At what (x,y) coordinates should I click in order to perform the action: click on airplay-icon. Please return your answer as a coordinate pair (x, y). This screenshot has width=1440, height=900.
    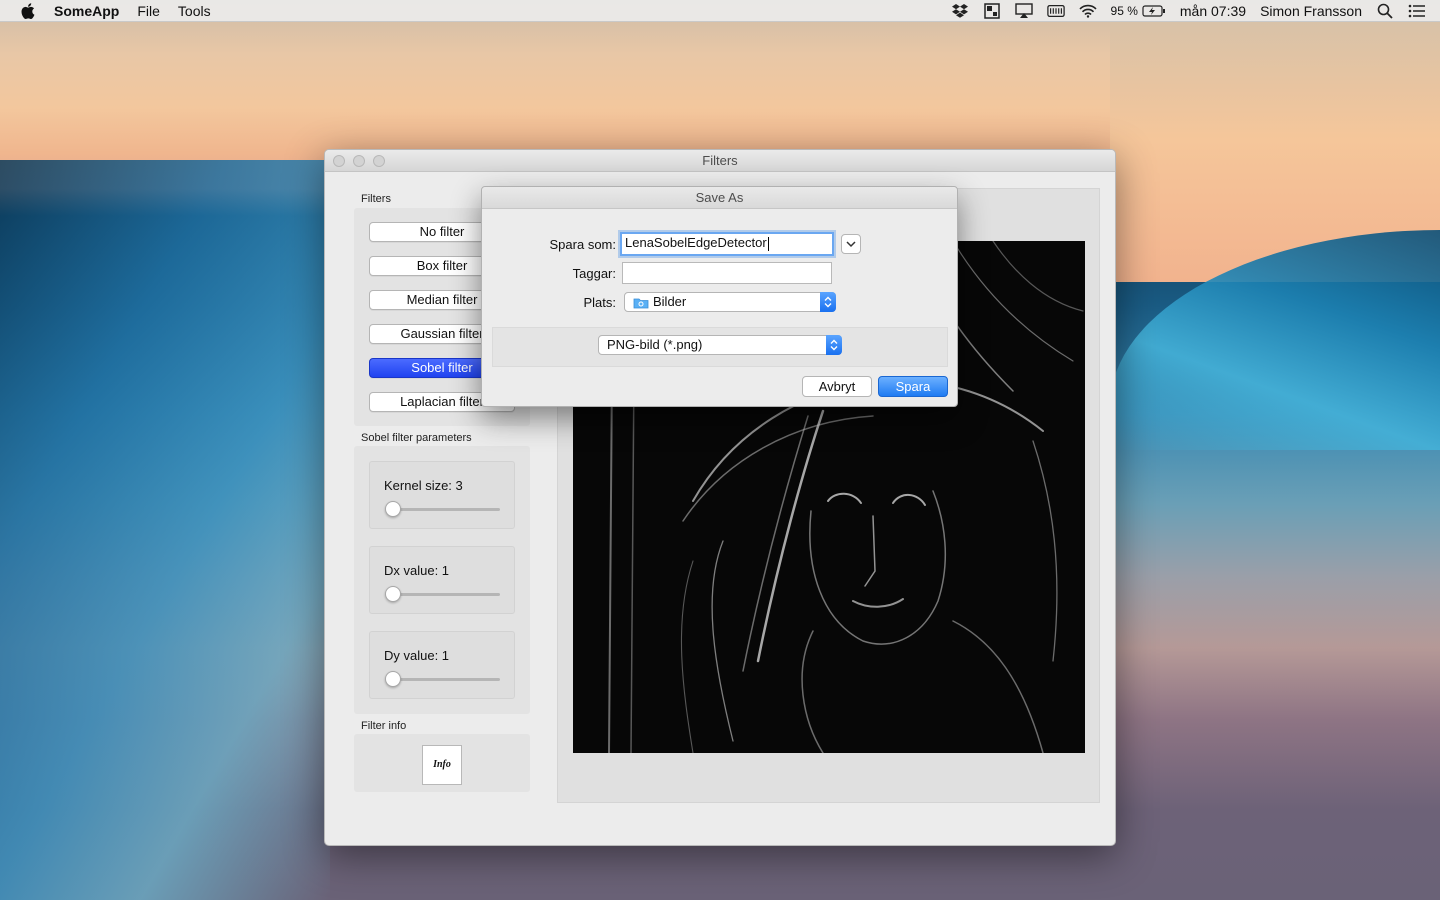
    Looking at the image, I should click on (1023, 10).